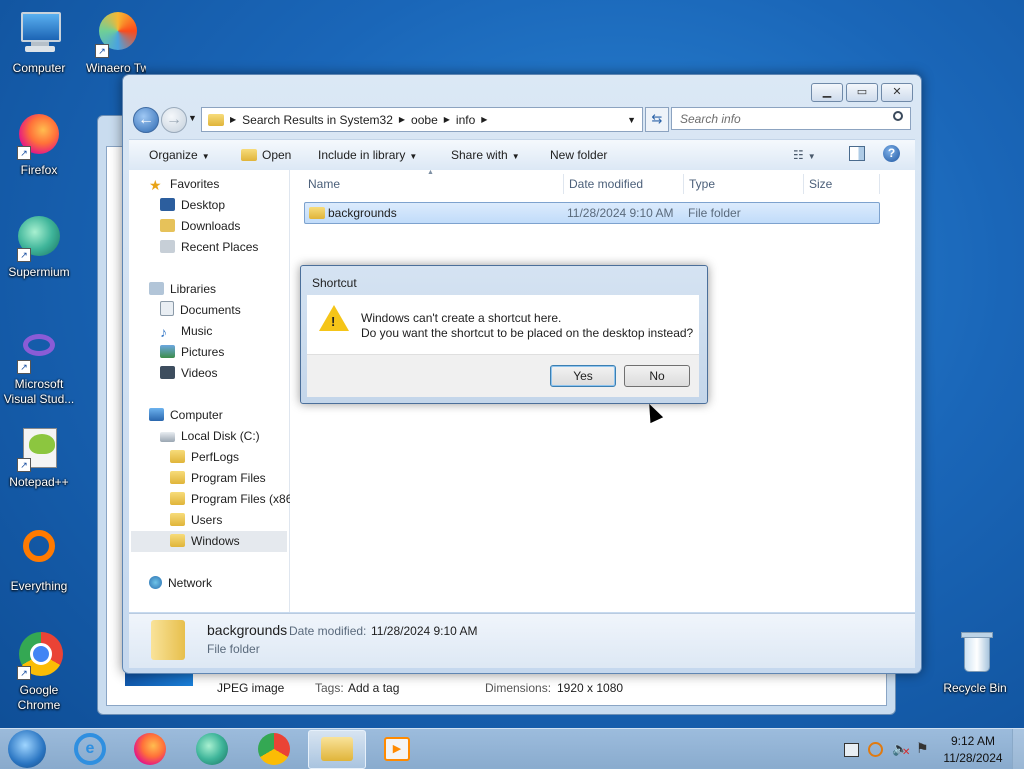  I want to click on column-header-type: Type, so click(702, 184).